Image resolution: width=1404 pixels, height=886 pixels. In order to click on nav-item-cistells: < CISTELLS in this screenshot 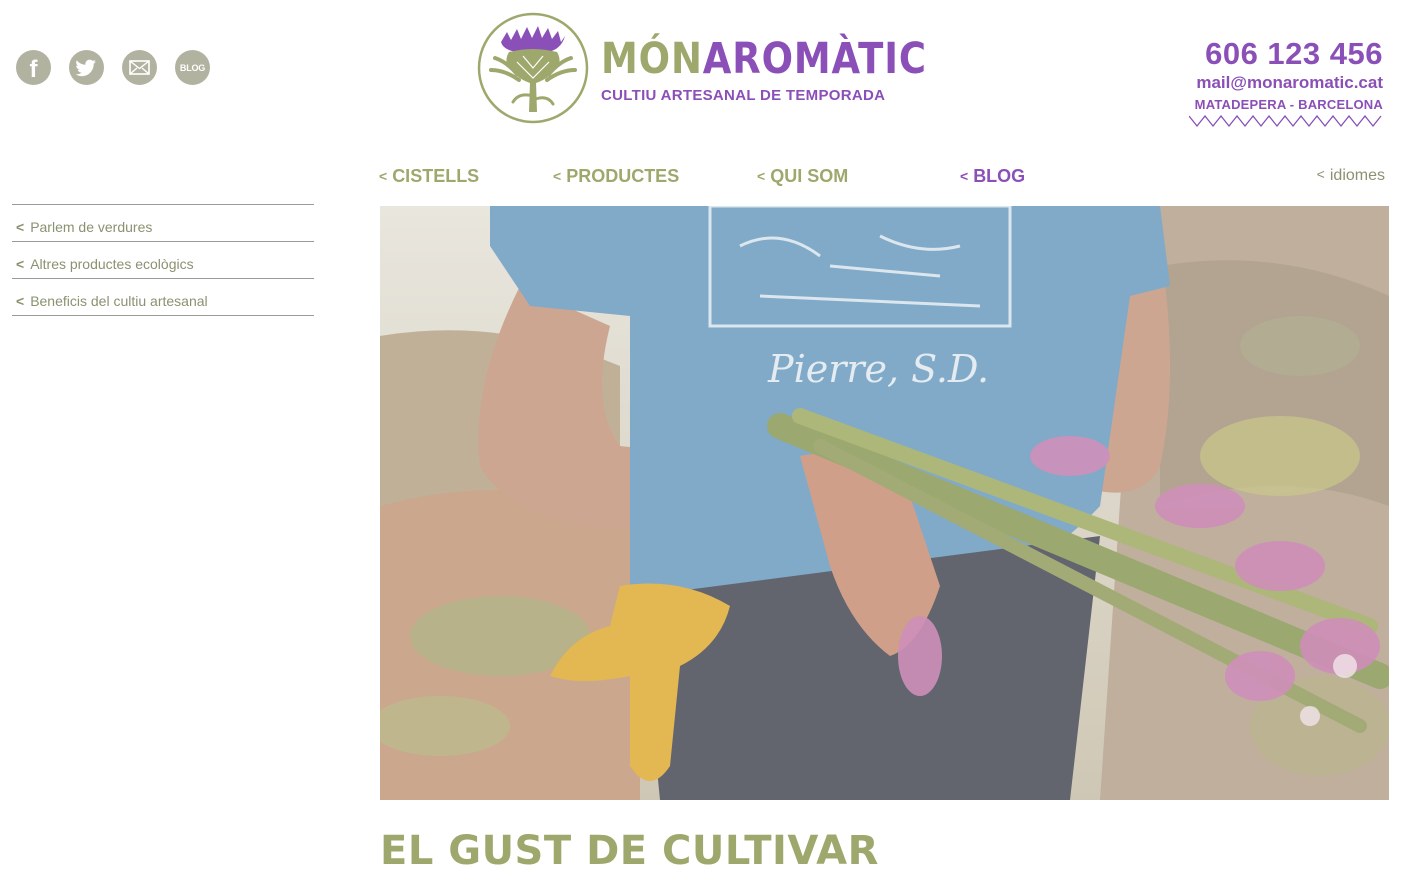, I will do `click(429, 176)`.